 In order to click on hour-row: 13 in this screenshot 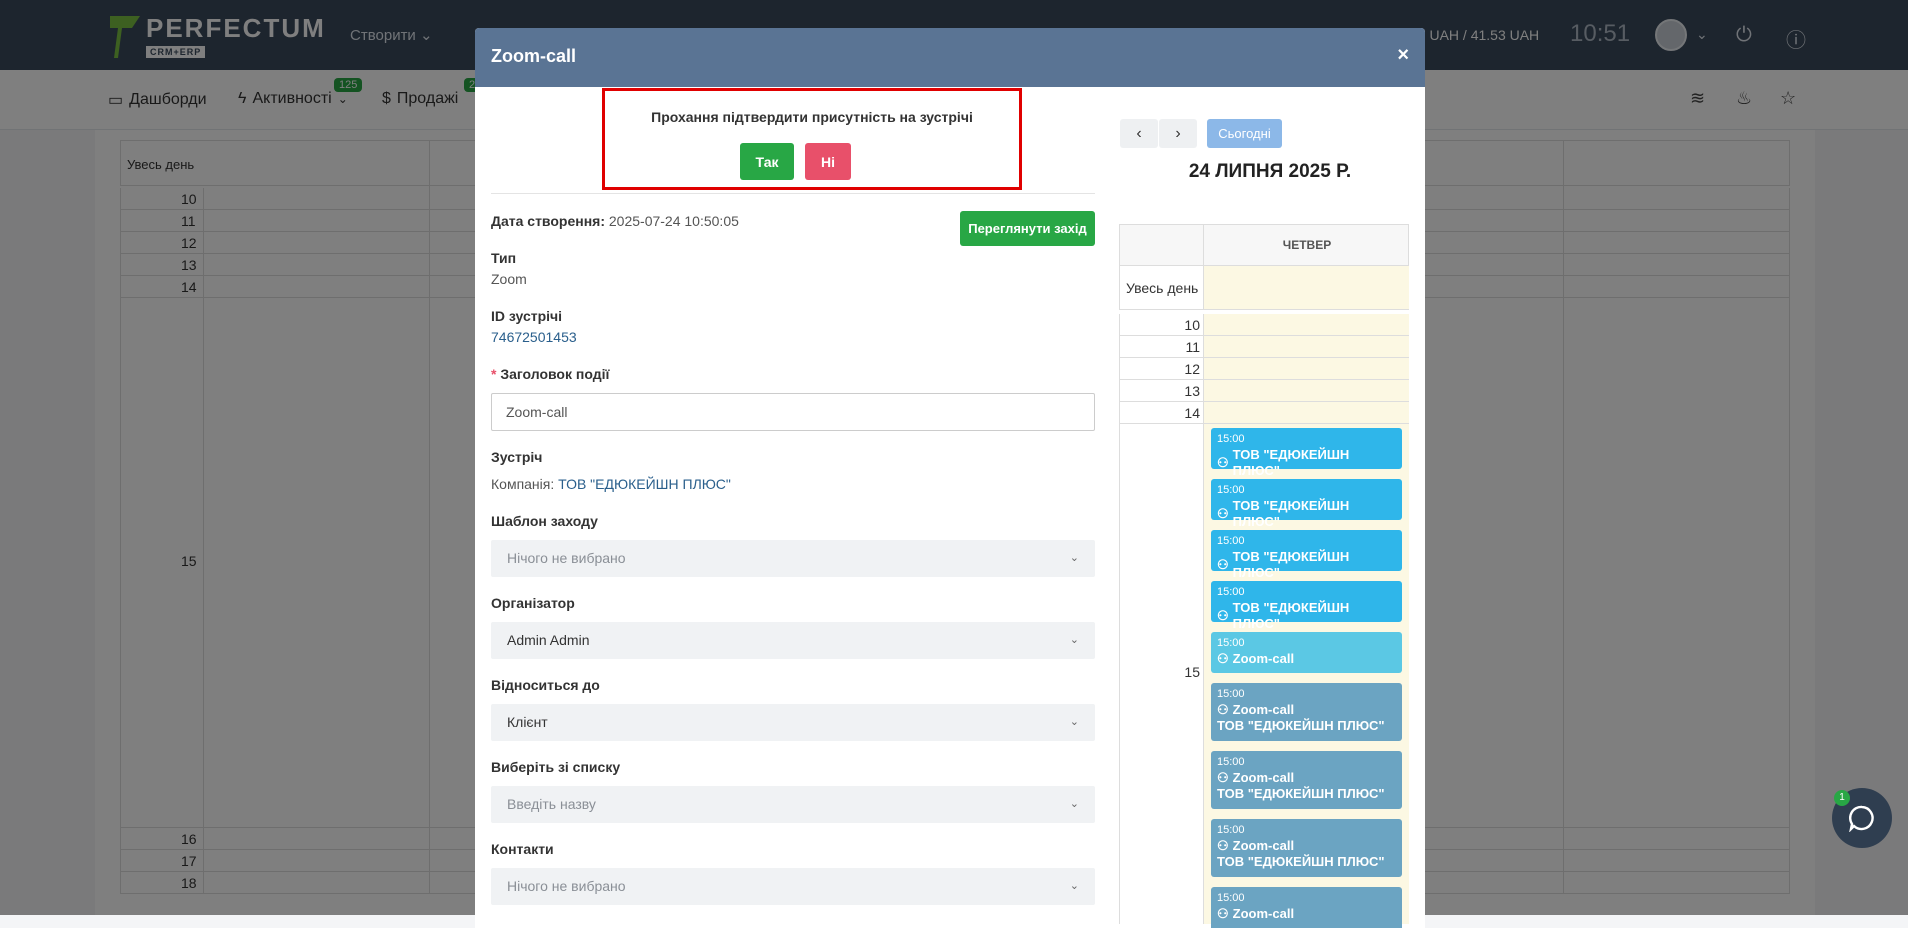, I will do `click(1264, 391)`.